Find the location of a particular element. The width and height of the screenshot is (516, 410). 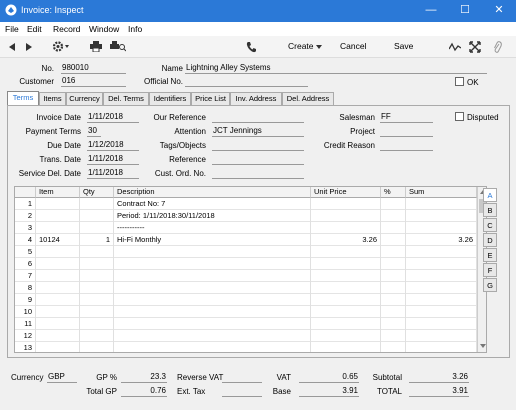

tab-items: Items is located at coordinates (52, 98).